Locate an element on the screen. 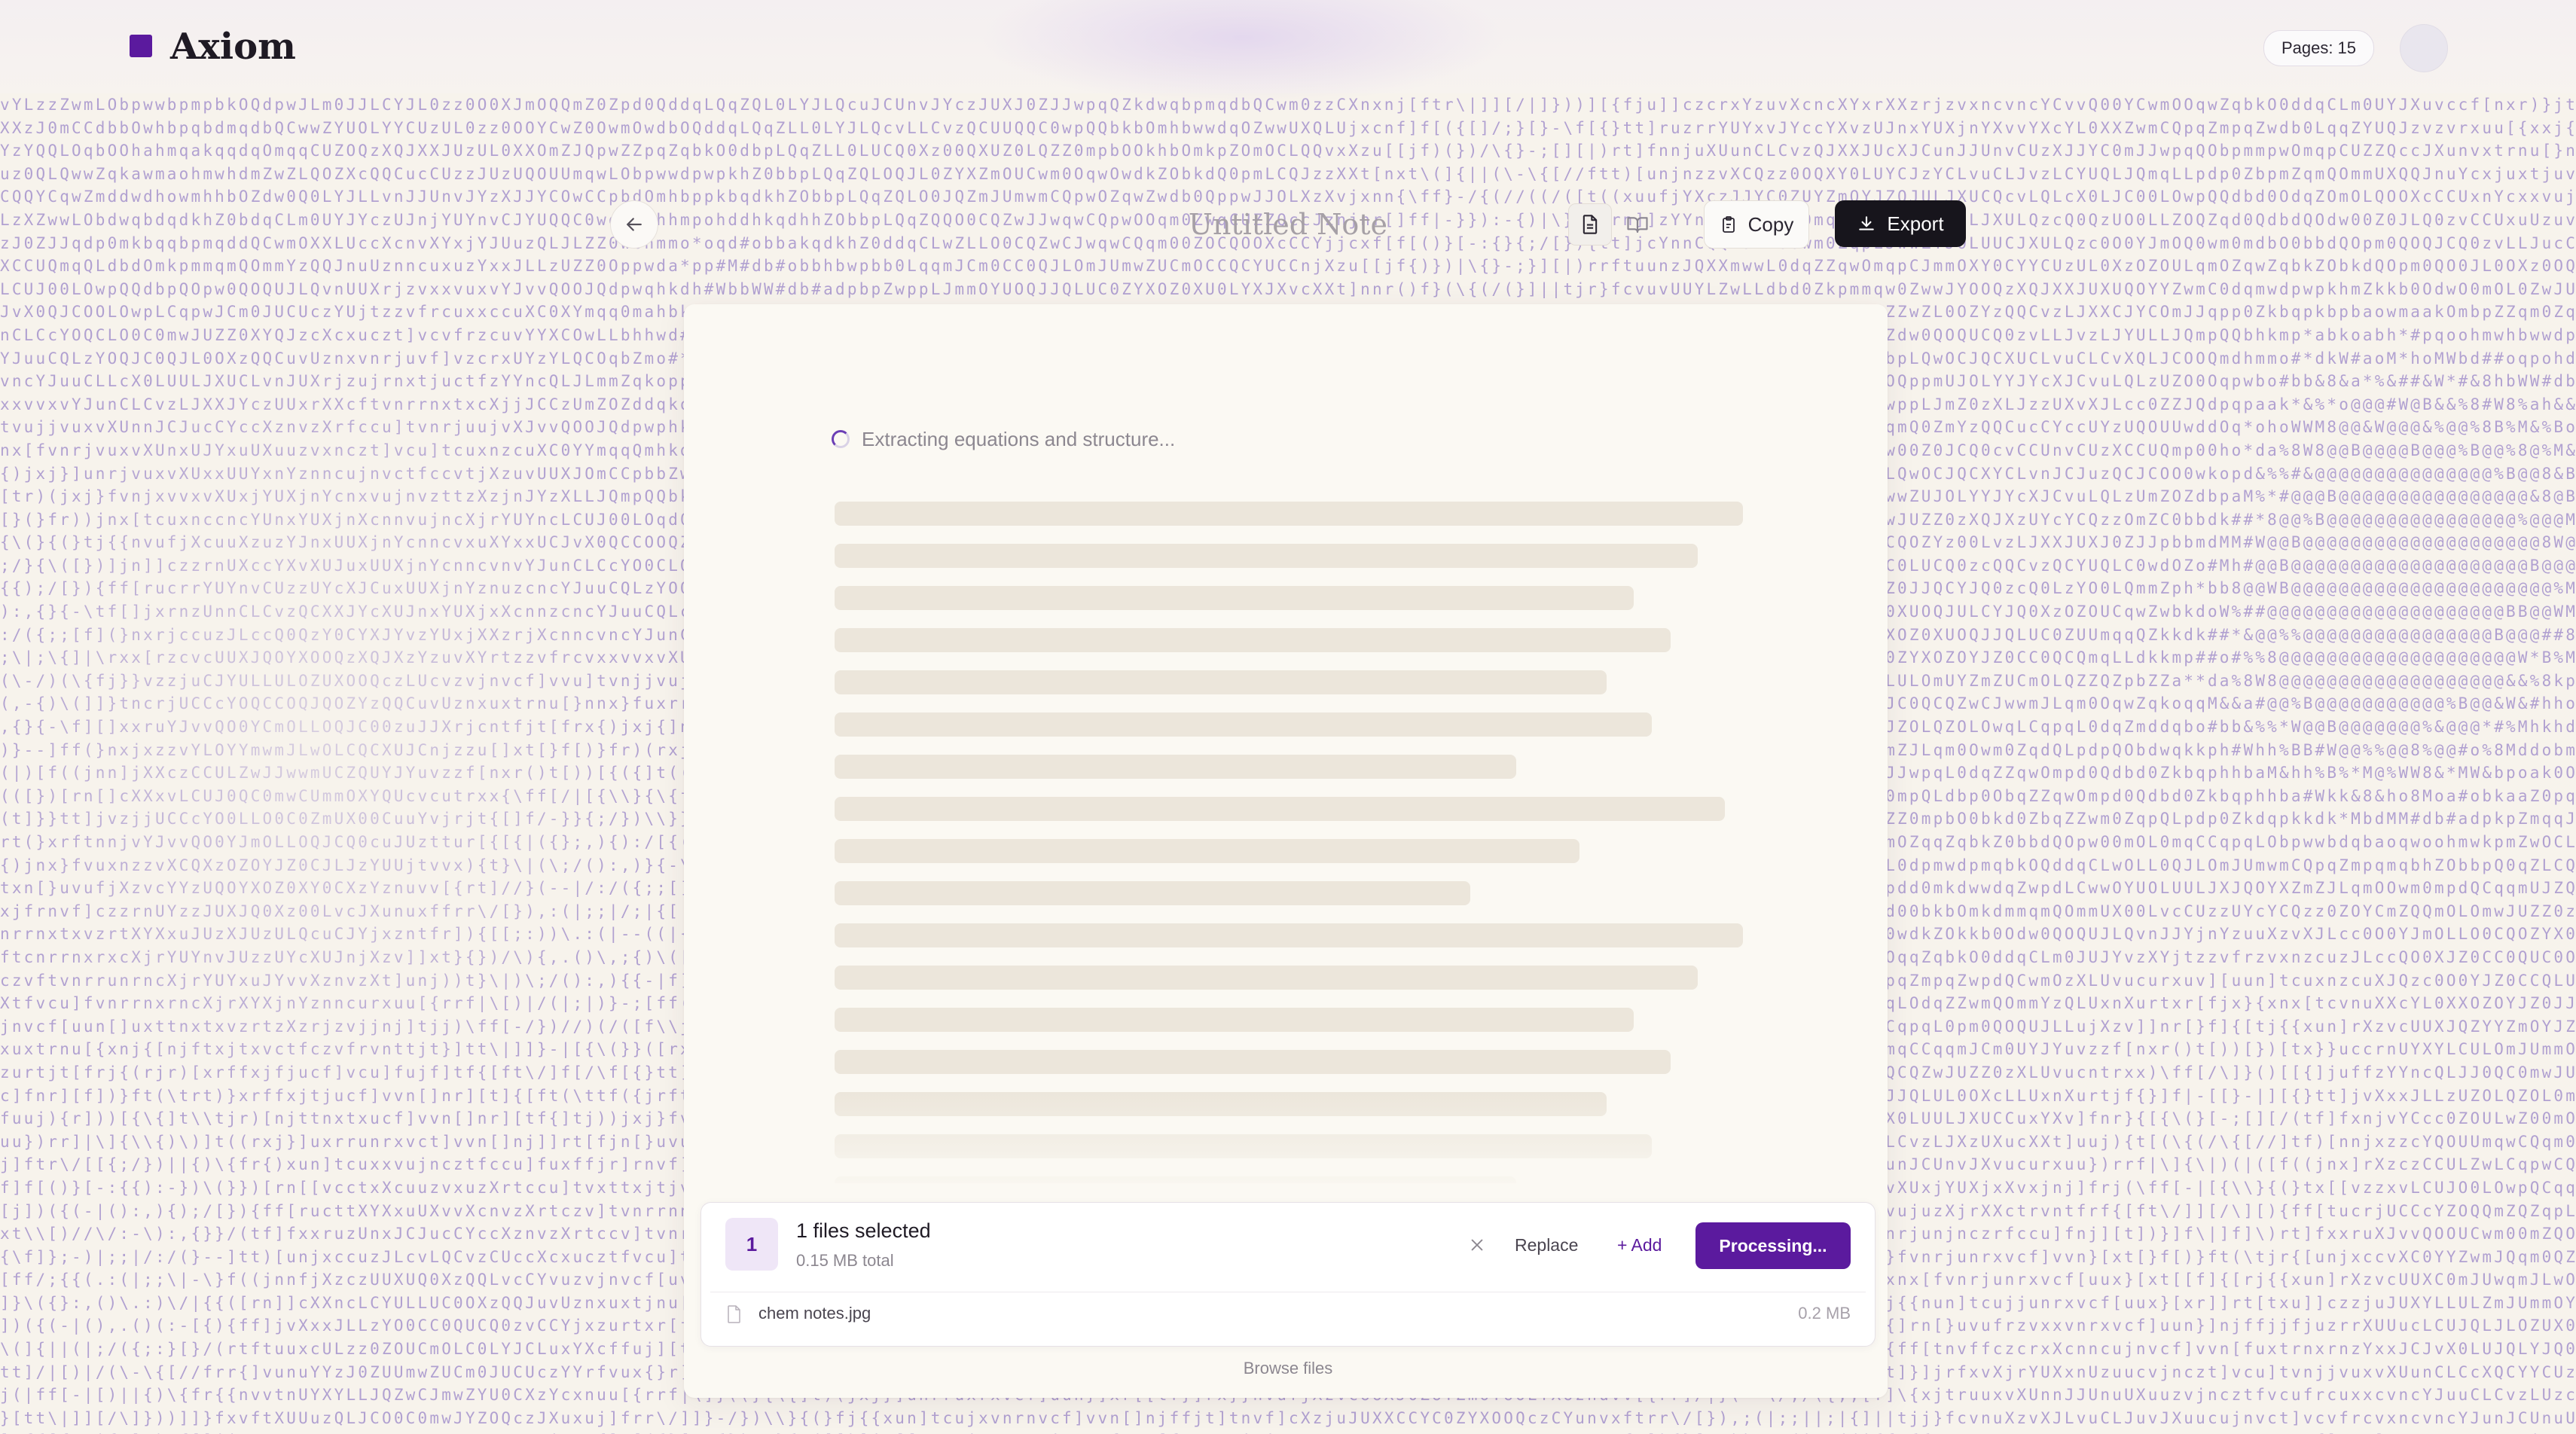 This screenshot has height=1434, width=2576. copy-button: Copy is located at coordinates (1757, 224).